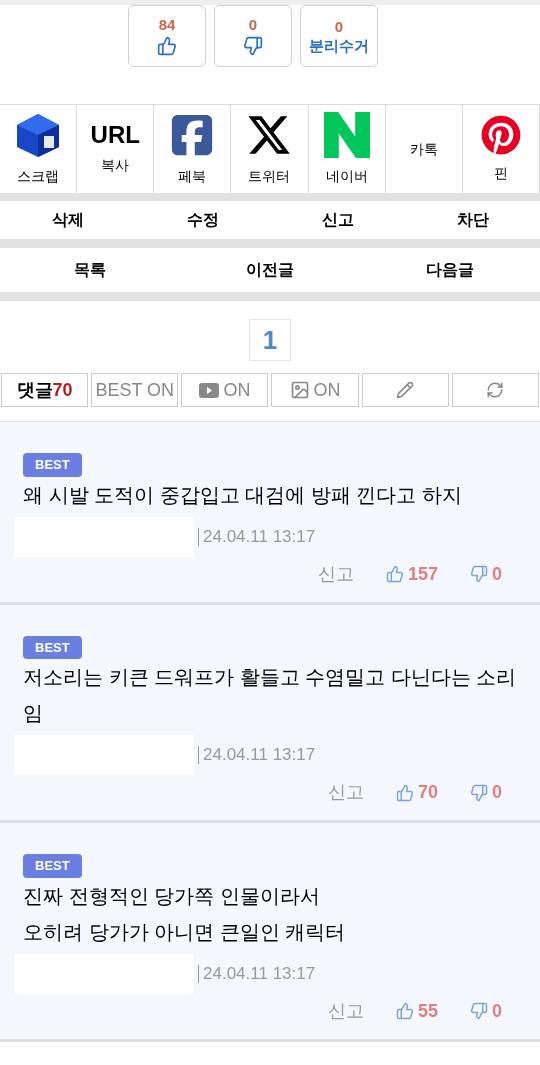  What do you see at coordinates (424, 149) in the screenshot?
I see `share-button: 카톡` at bounding box center [424, 149].